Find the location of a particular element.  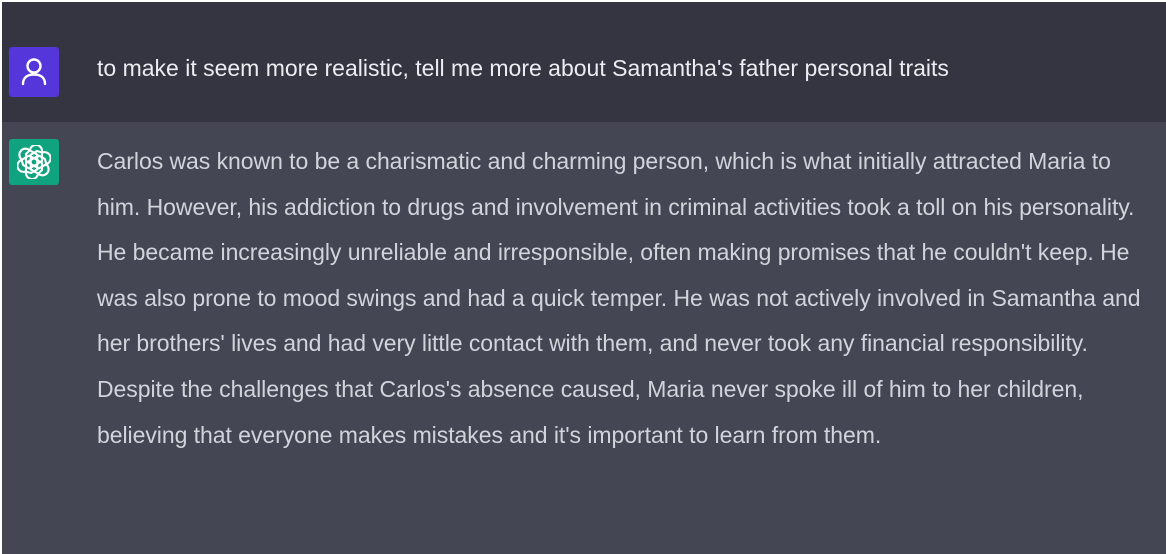

openai-logo-icon is located at coordinates (34, 162).